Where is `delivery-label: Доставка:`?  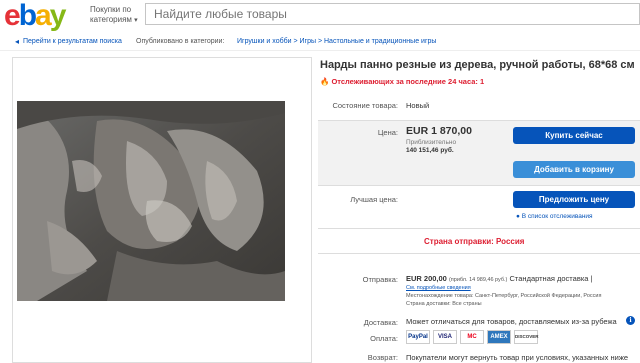
delivery-label: Доставка: is located at coordinates (380, 322).